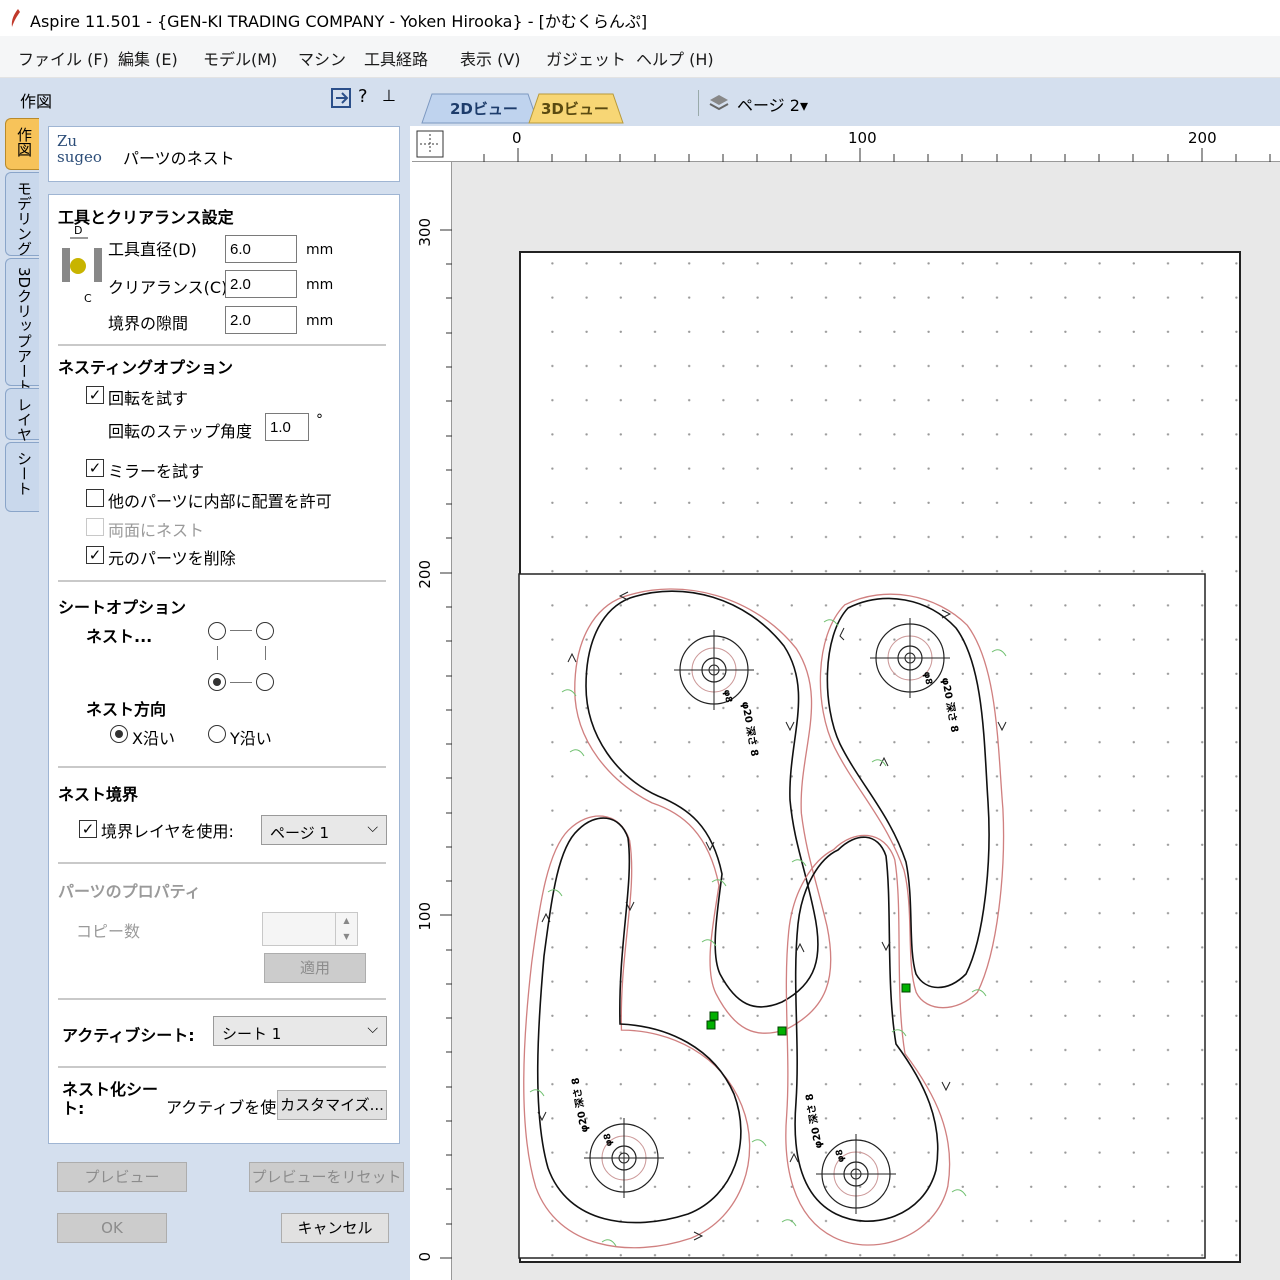 This screenshot has width=1280, height=1280. Describe the element at coordinates (251, 738) in the screenshot. I see `direction-y-label: Y沿い` at that location.